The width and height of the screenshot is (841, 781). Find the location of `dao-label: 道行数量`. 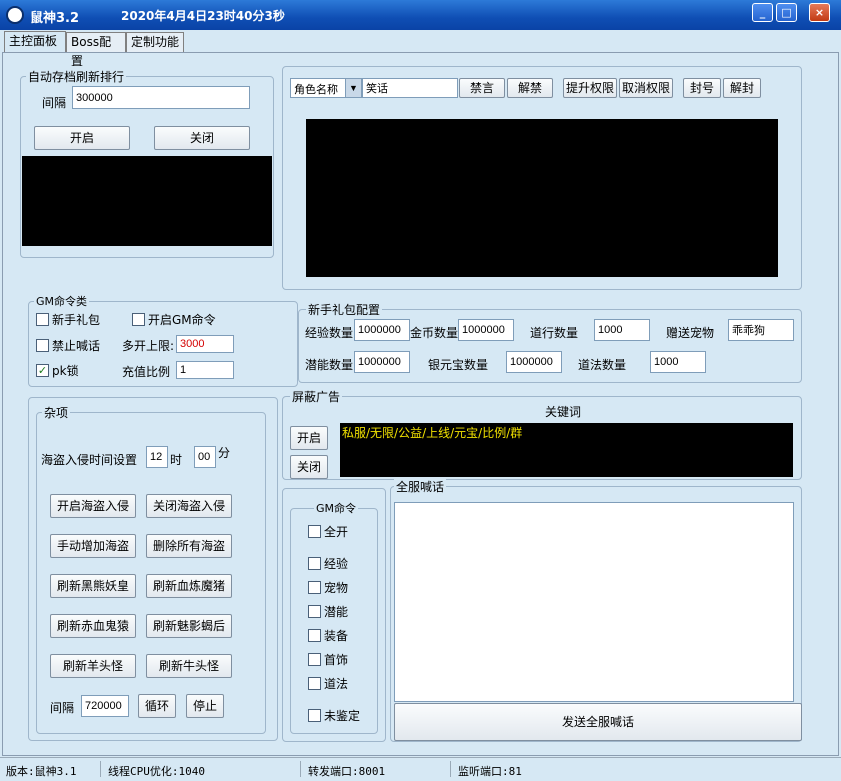

dao-label: 道行数量 is located at coordinates (554, 333).